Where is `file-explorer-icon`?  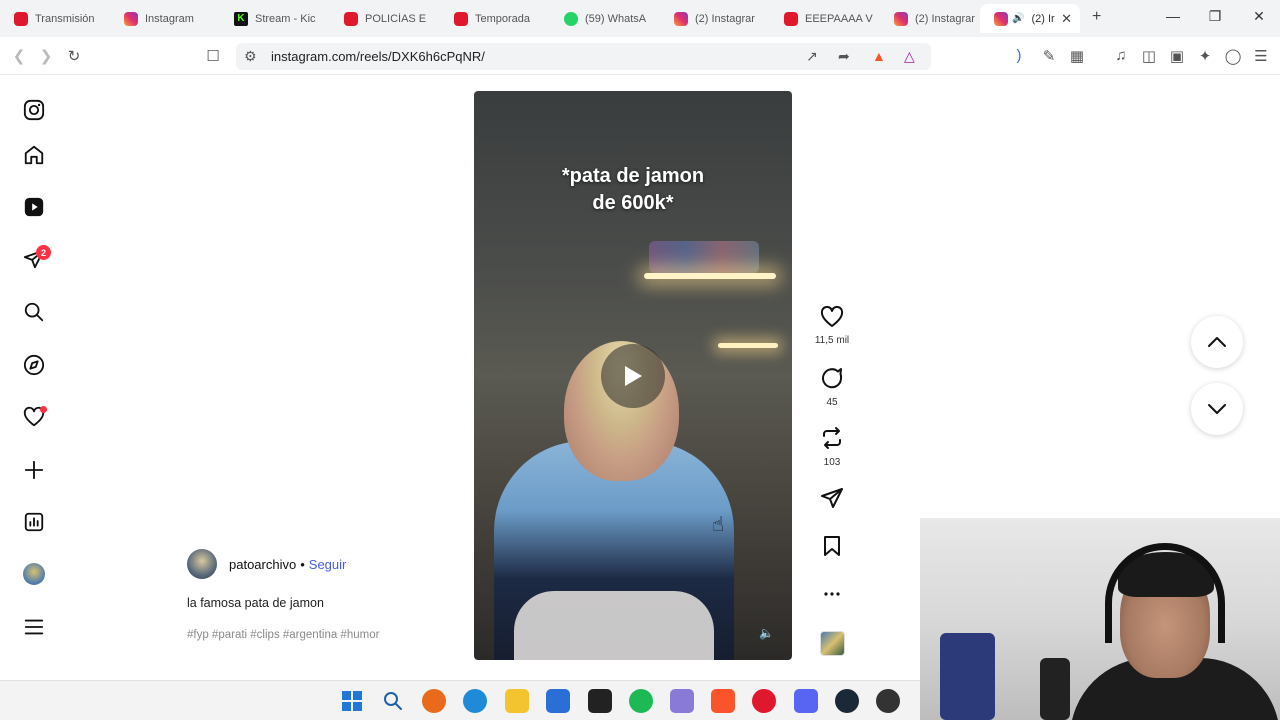 file-explorer-icon is located at coordinates (517, 701).